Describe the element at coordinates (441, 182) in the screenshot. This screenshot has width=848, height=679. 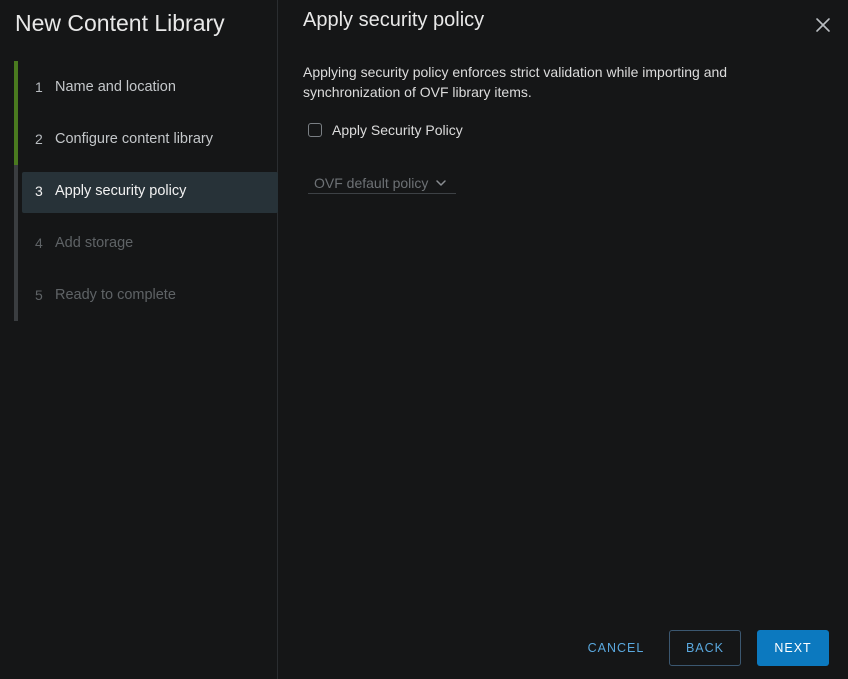
I see `chevron-down-icon` at that location.